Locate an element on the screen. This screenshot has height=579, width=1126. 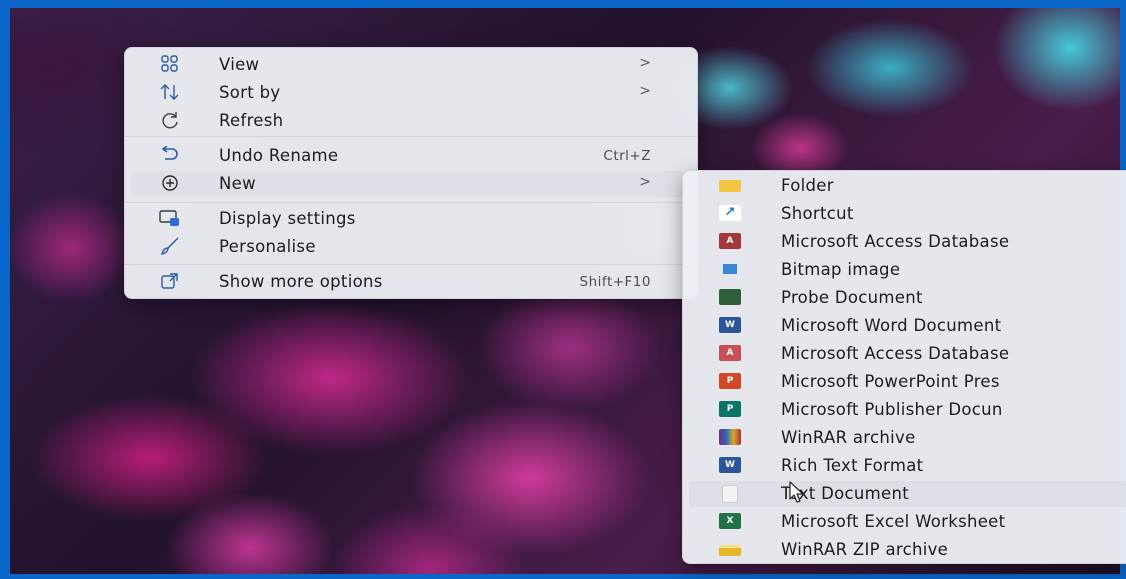
menu-item-label: New is located at coordinates (237, 183).